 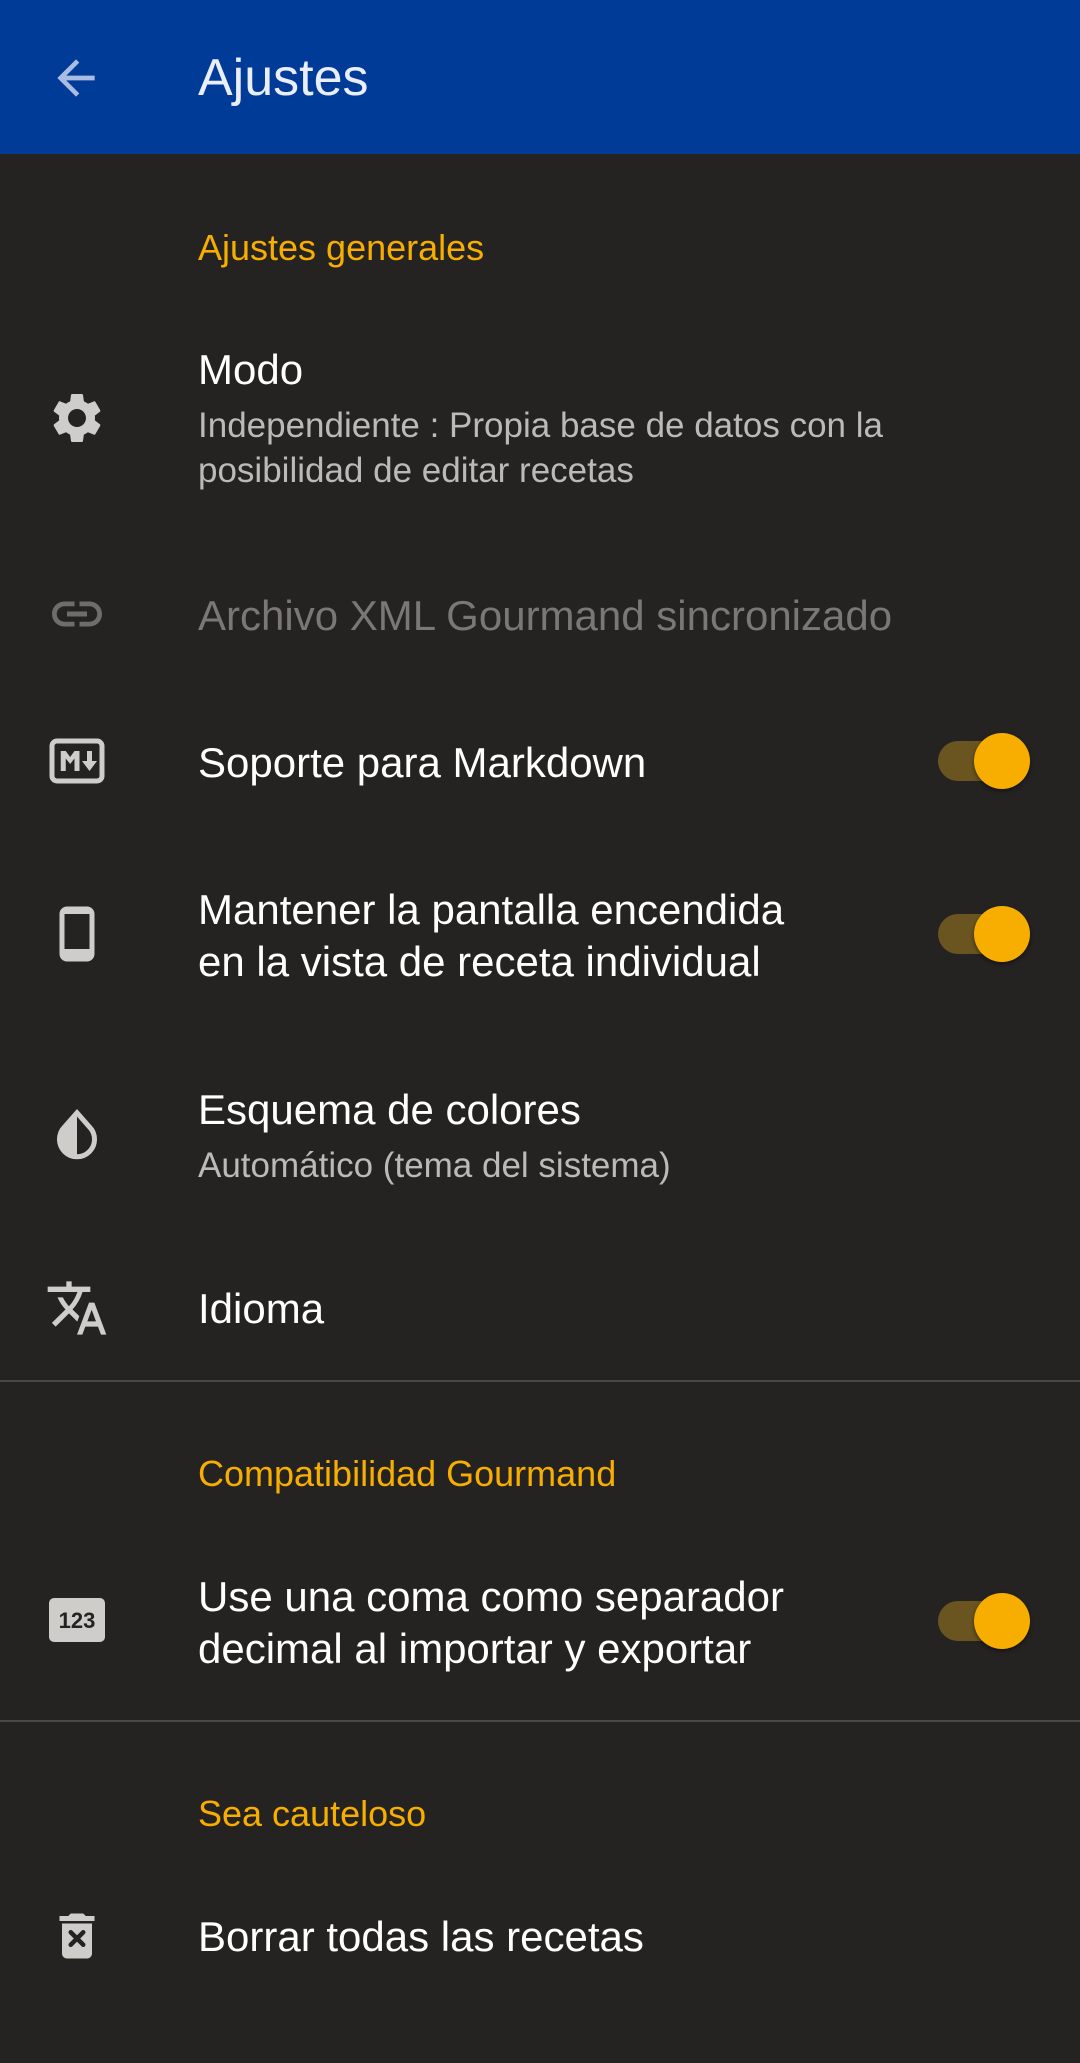 I want to click on trash-x-icon, so click(x=77, y=1936).